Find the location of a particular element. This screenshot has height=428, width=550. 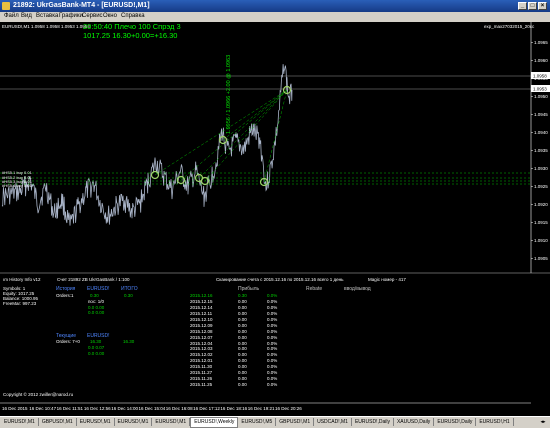

time-tick-label: 16 Dec 17:12 is located at coordinates (206, 408).